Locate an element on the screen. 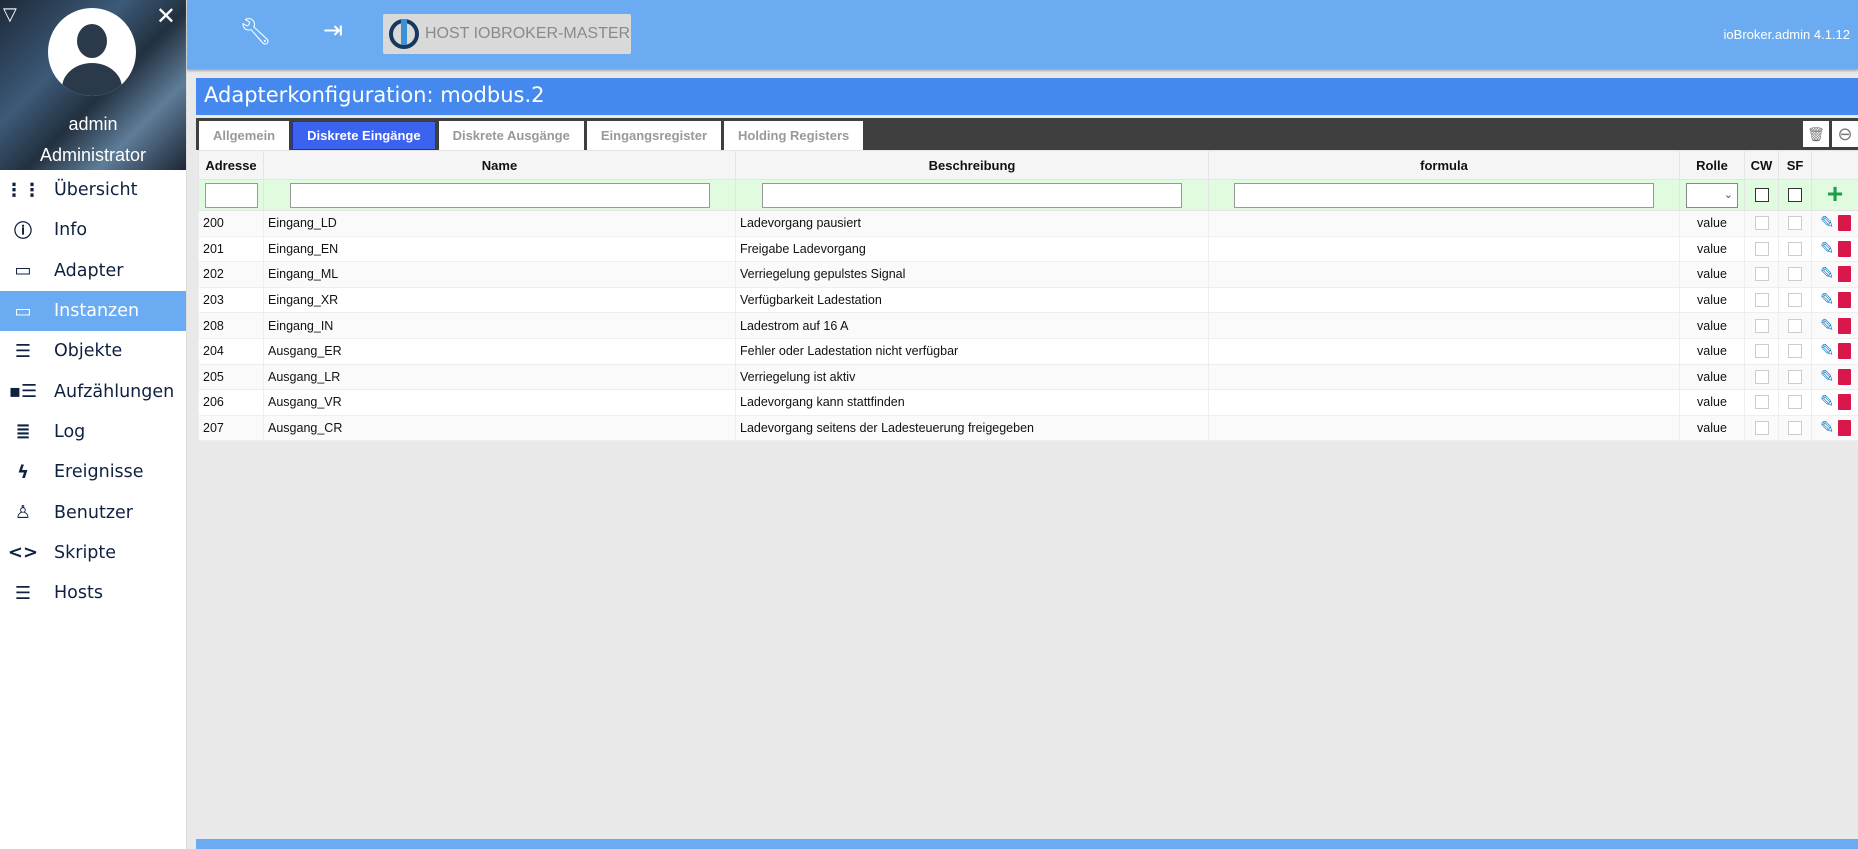 The width and height of the screenshot is (1858, 849). delete-all-button: 🗑︎ is located at coordinates (1816, 134).